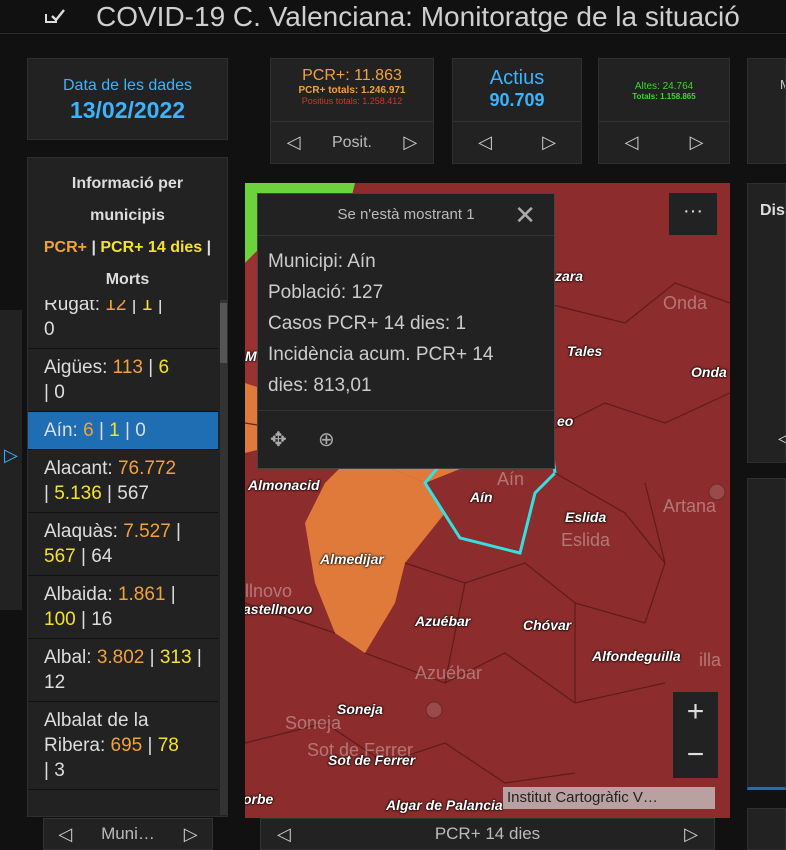  What do you see at coordinates (322, 261) in the screenshot?
I see `popup-municipi: Municipi: Aín` at bounding box center [322, 261].